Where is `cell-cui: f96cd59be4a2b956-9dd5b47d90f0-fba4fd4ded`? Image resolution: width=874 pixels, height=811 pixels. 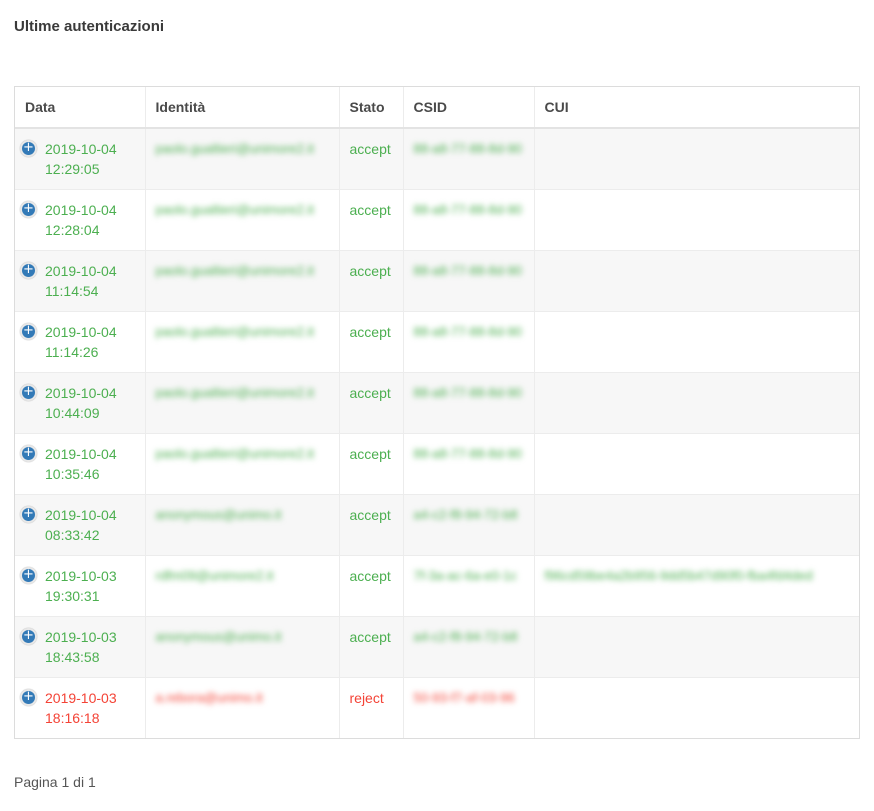 cell-cui: f96cd59be4a2b956-9dd5b47d90f0-fba4fd4ded is located at coordinates (696, 585).